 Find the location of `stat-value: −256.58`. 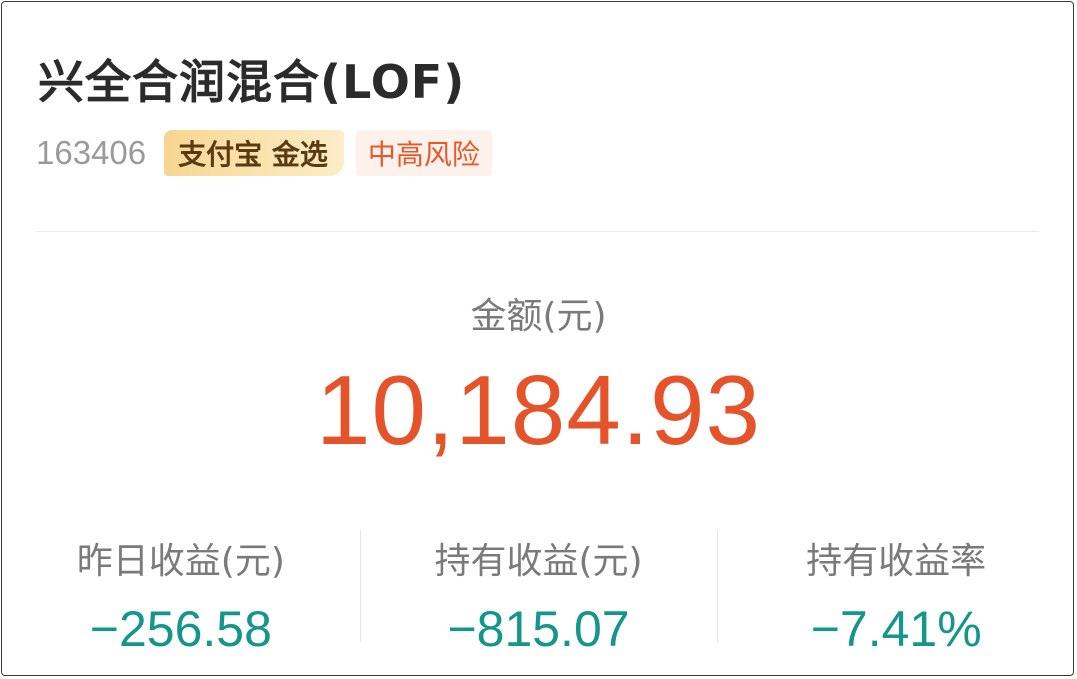

stat-value: −256.58 is located at coordinates (180, 629).